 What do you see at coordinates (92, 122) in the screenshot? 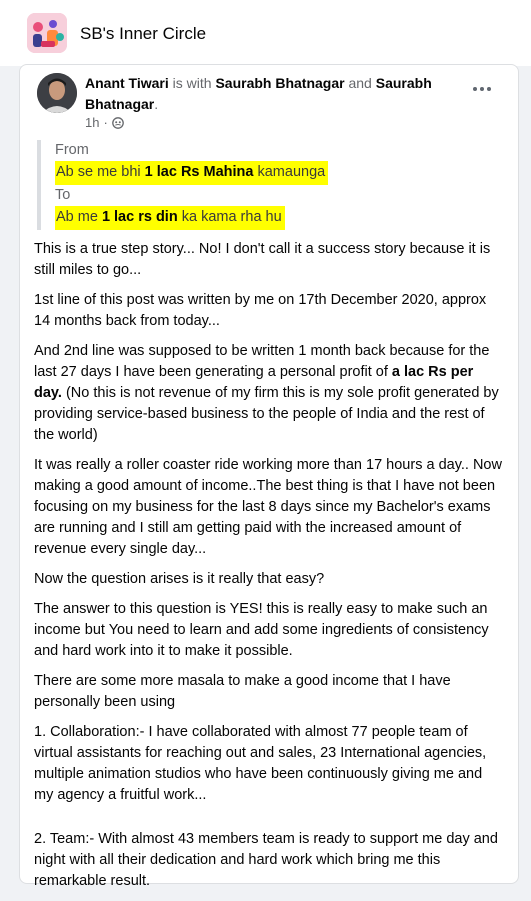
I see `post-time: 1h` at bounding box center [92, 122].